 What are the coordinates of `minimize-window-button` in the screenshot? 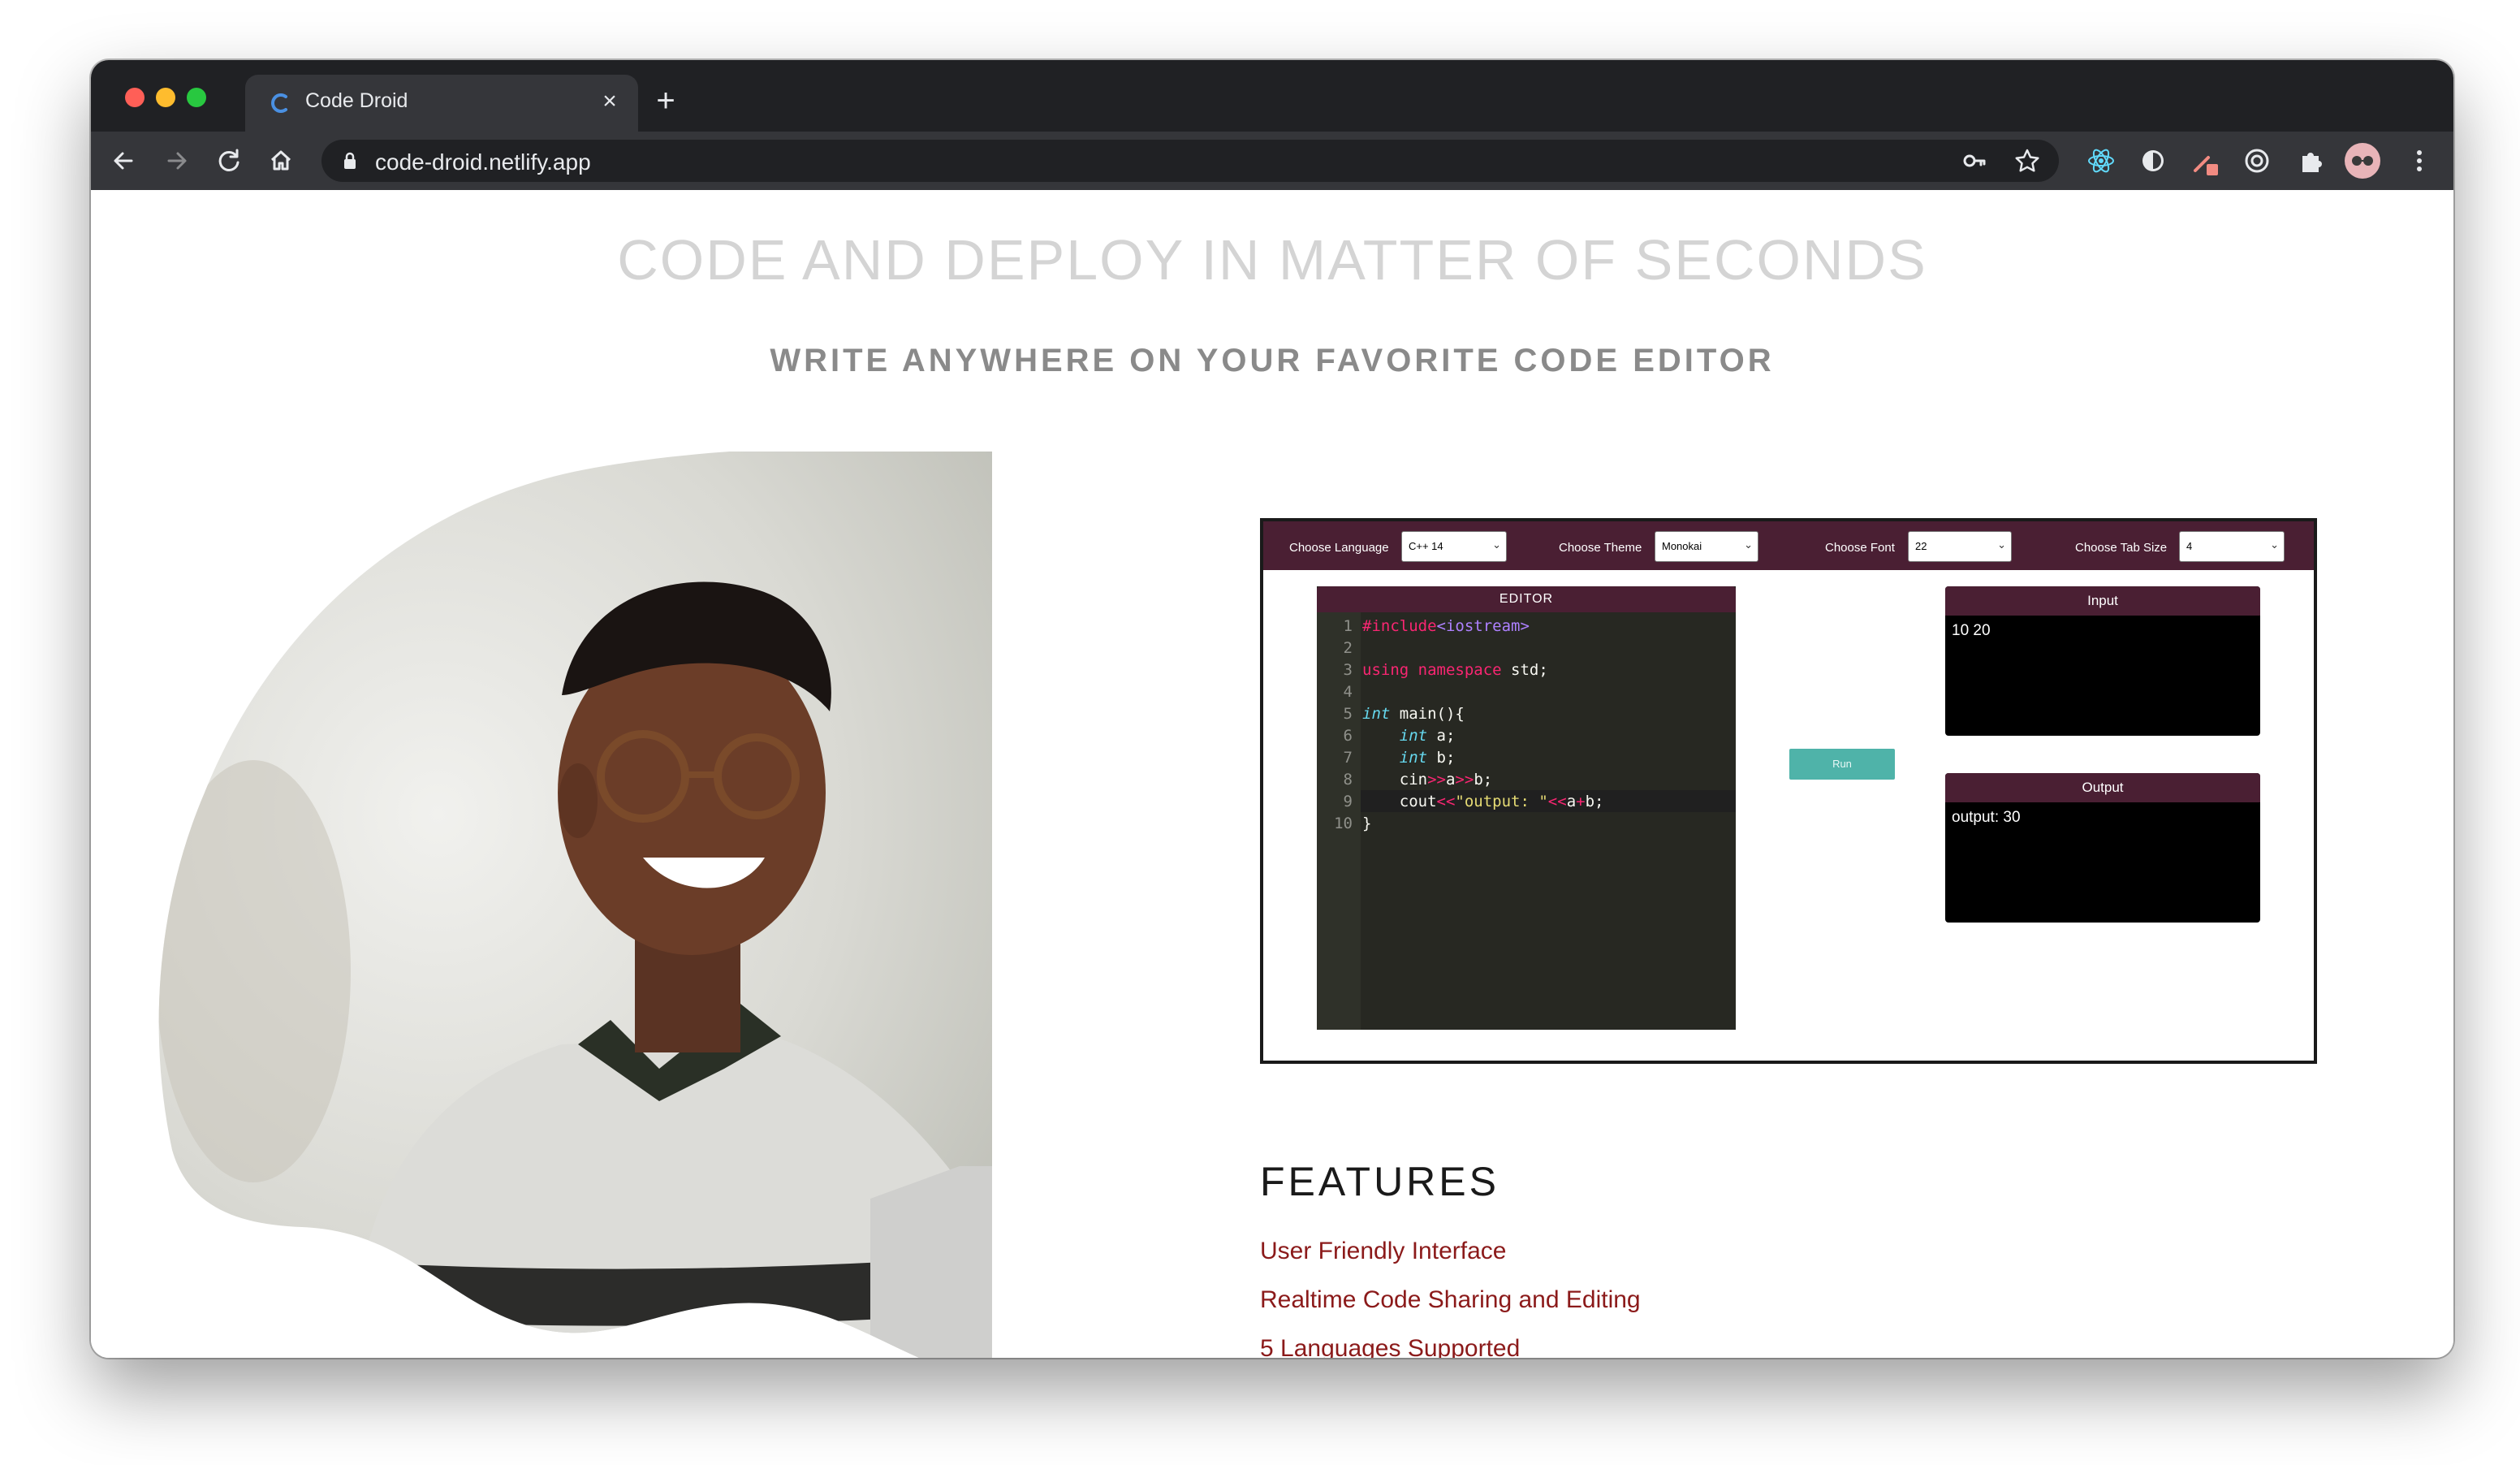 It's located at (166, 97).